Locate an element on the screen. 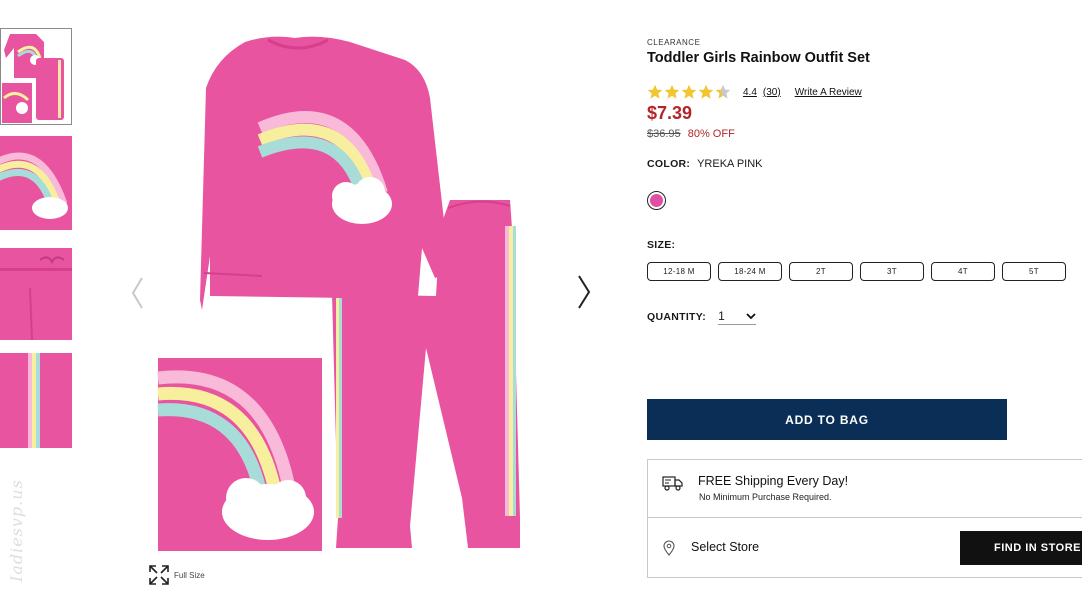 The width and height of the screenshot is (1082, 589). discount-label: 80% OFF is located at coordinates (711, 134).